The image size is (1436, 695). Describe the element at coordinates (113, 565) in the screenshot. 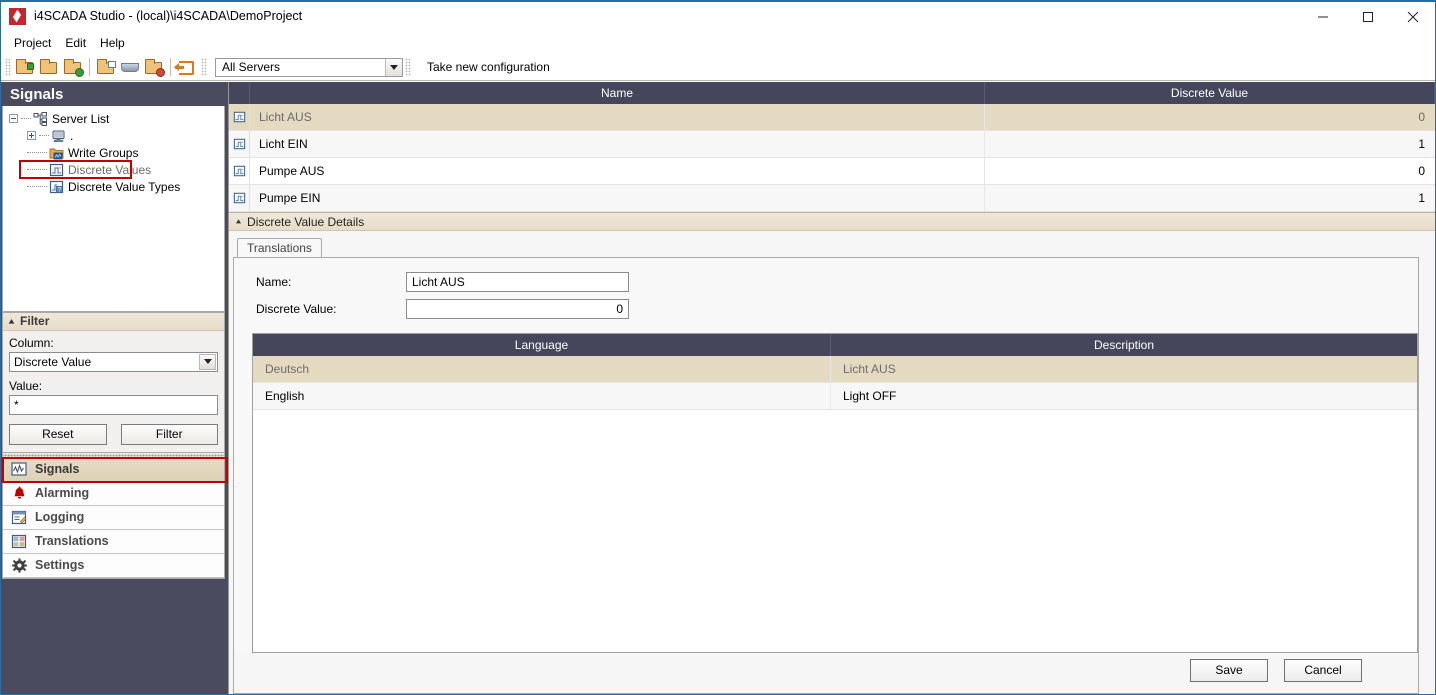

I see `sidebar-item-settings: Settings` at that location.